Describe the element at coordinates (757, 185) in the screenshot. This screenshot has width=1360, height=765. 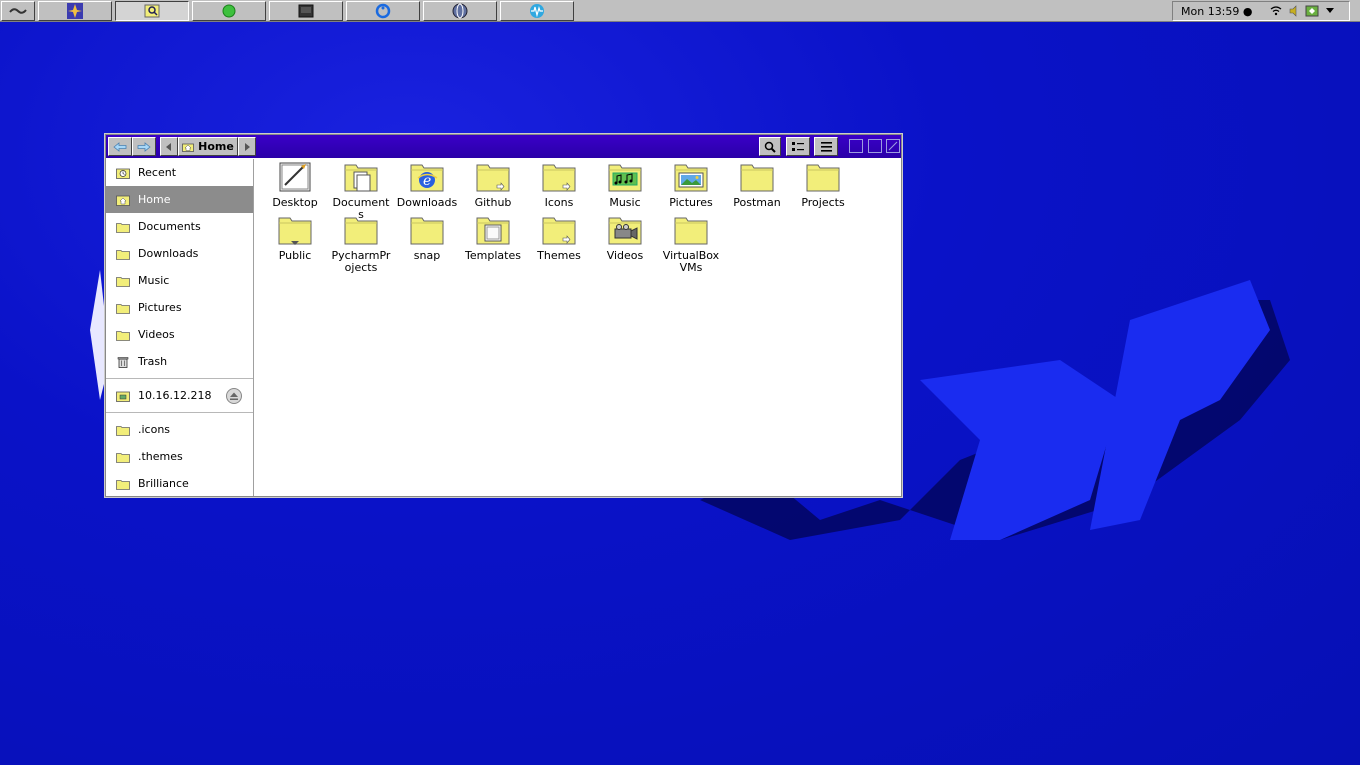
I see `file-item-postman: Postman` at that location.